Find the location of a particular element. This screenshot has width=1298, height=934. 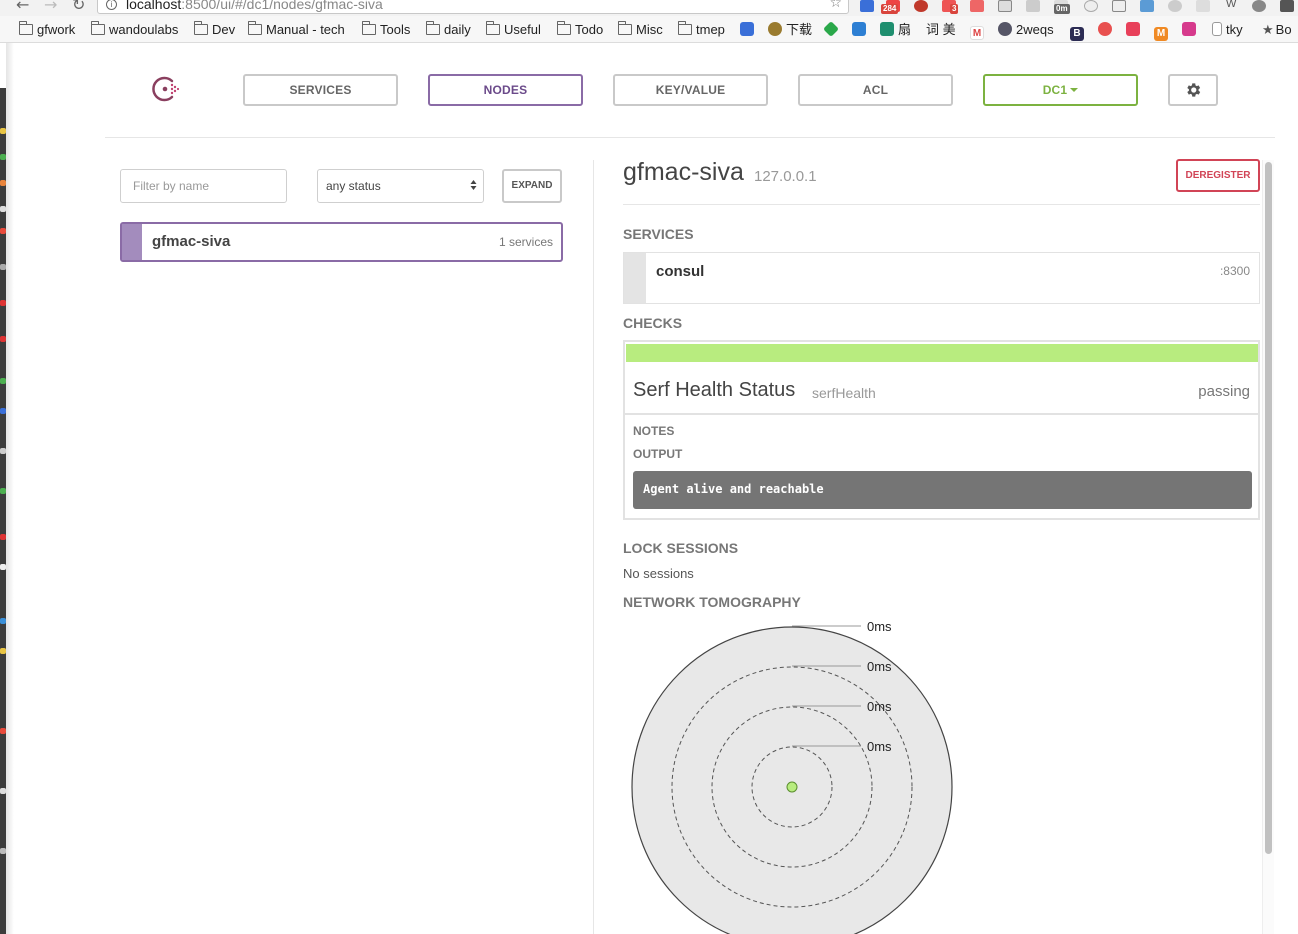

consul-logo-icon is located at coordinates (165, 89).